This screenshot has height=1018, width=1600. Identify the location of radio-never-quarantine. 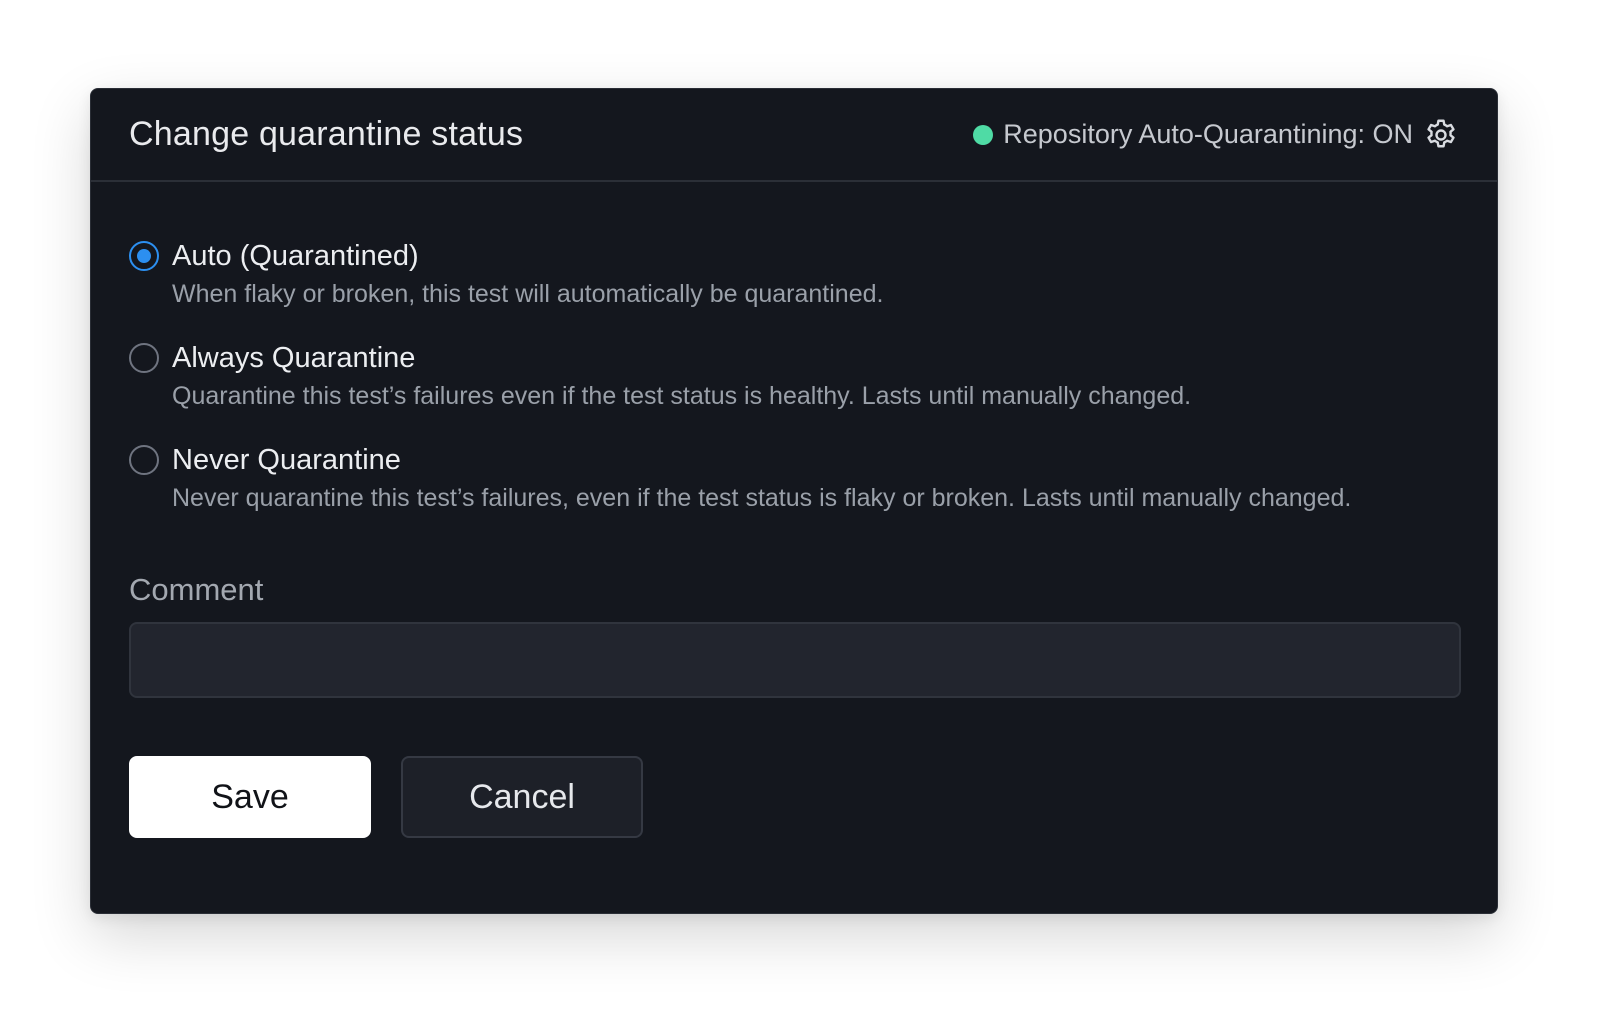
(144, 460).